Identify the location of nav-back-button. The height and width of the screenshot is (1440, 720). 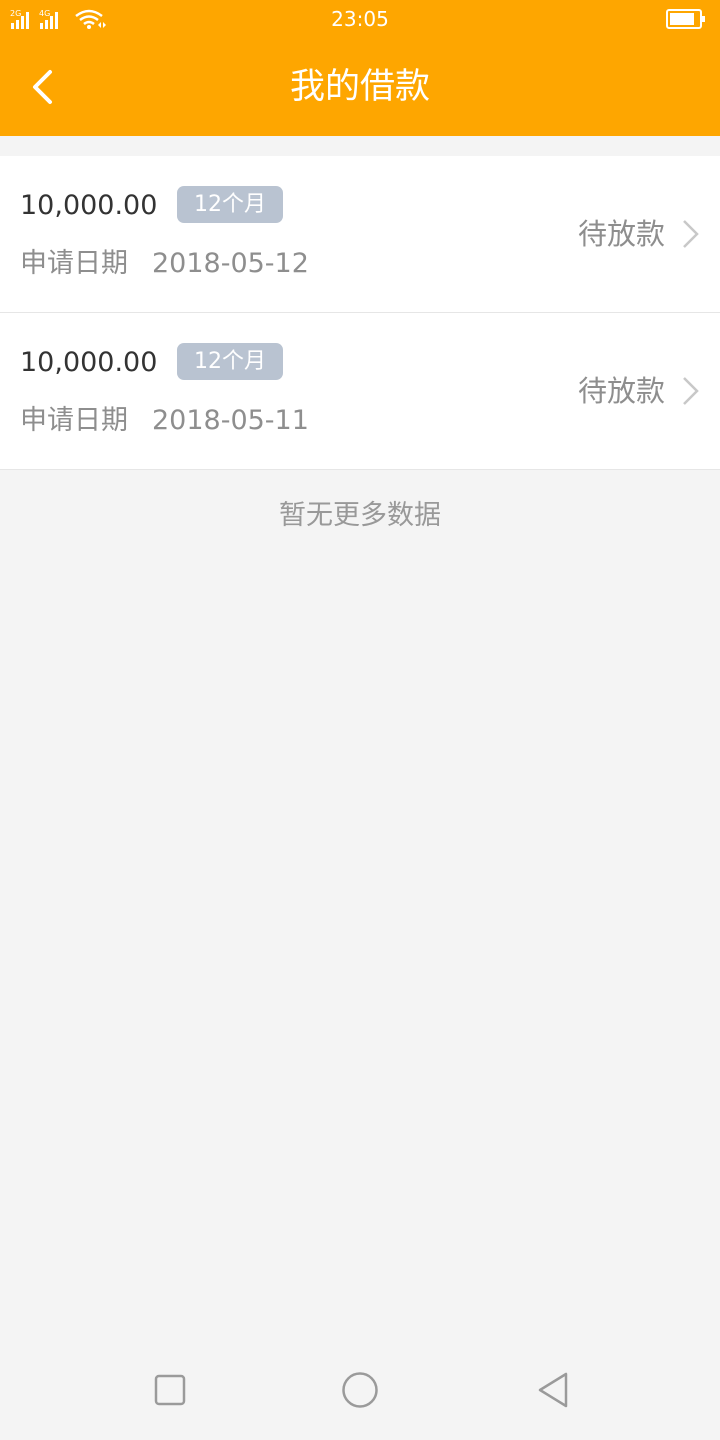
(553, 1390).